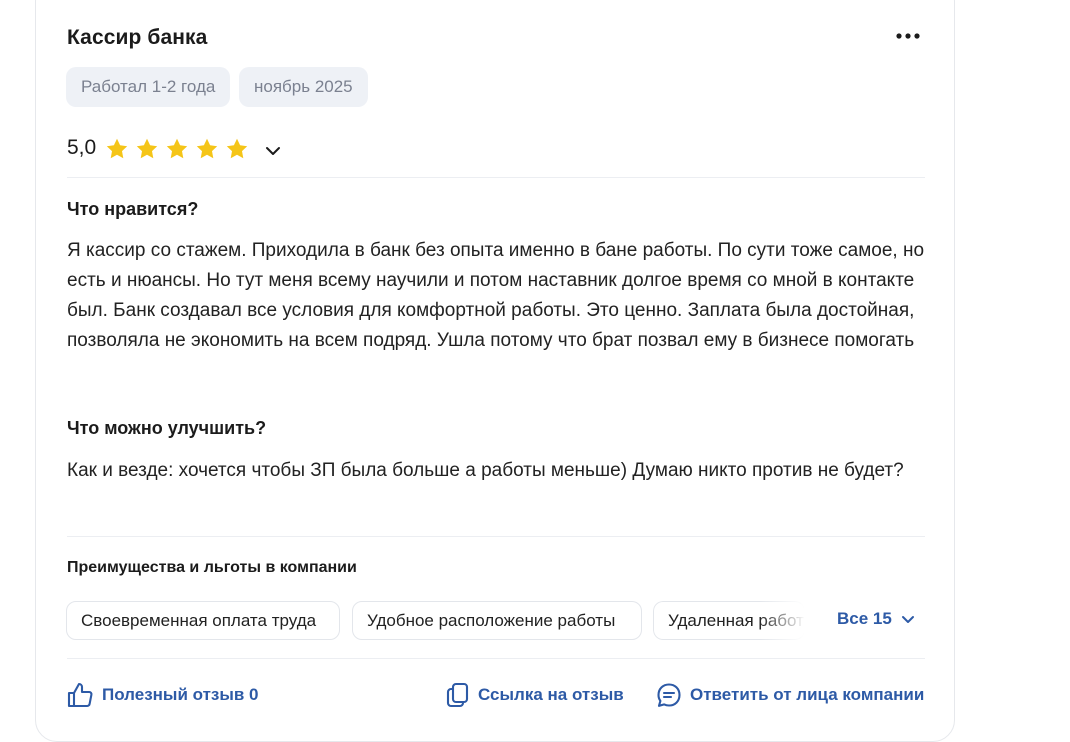  What do you see at coordinates (82, 147) in the screenshot?
I see `rating-value: 5,0` at bounding box center [82, 147].